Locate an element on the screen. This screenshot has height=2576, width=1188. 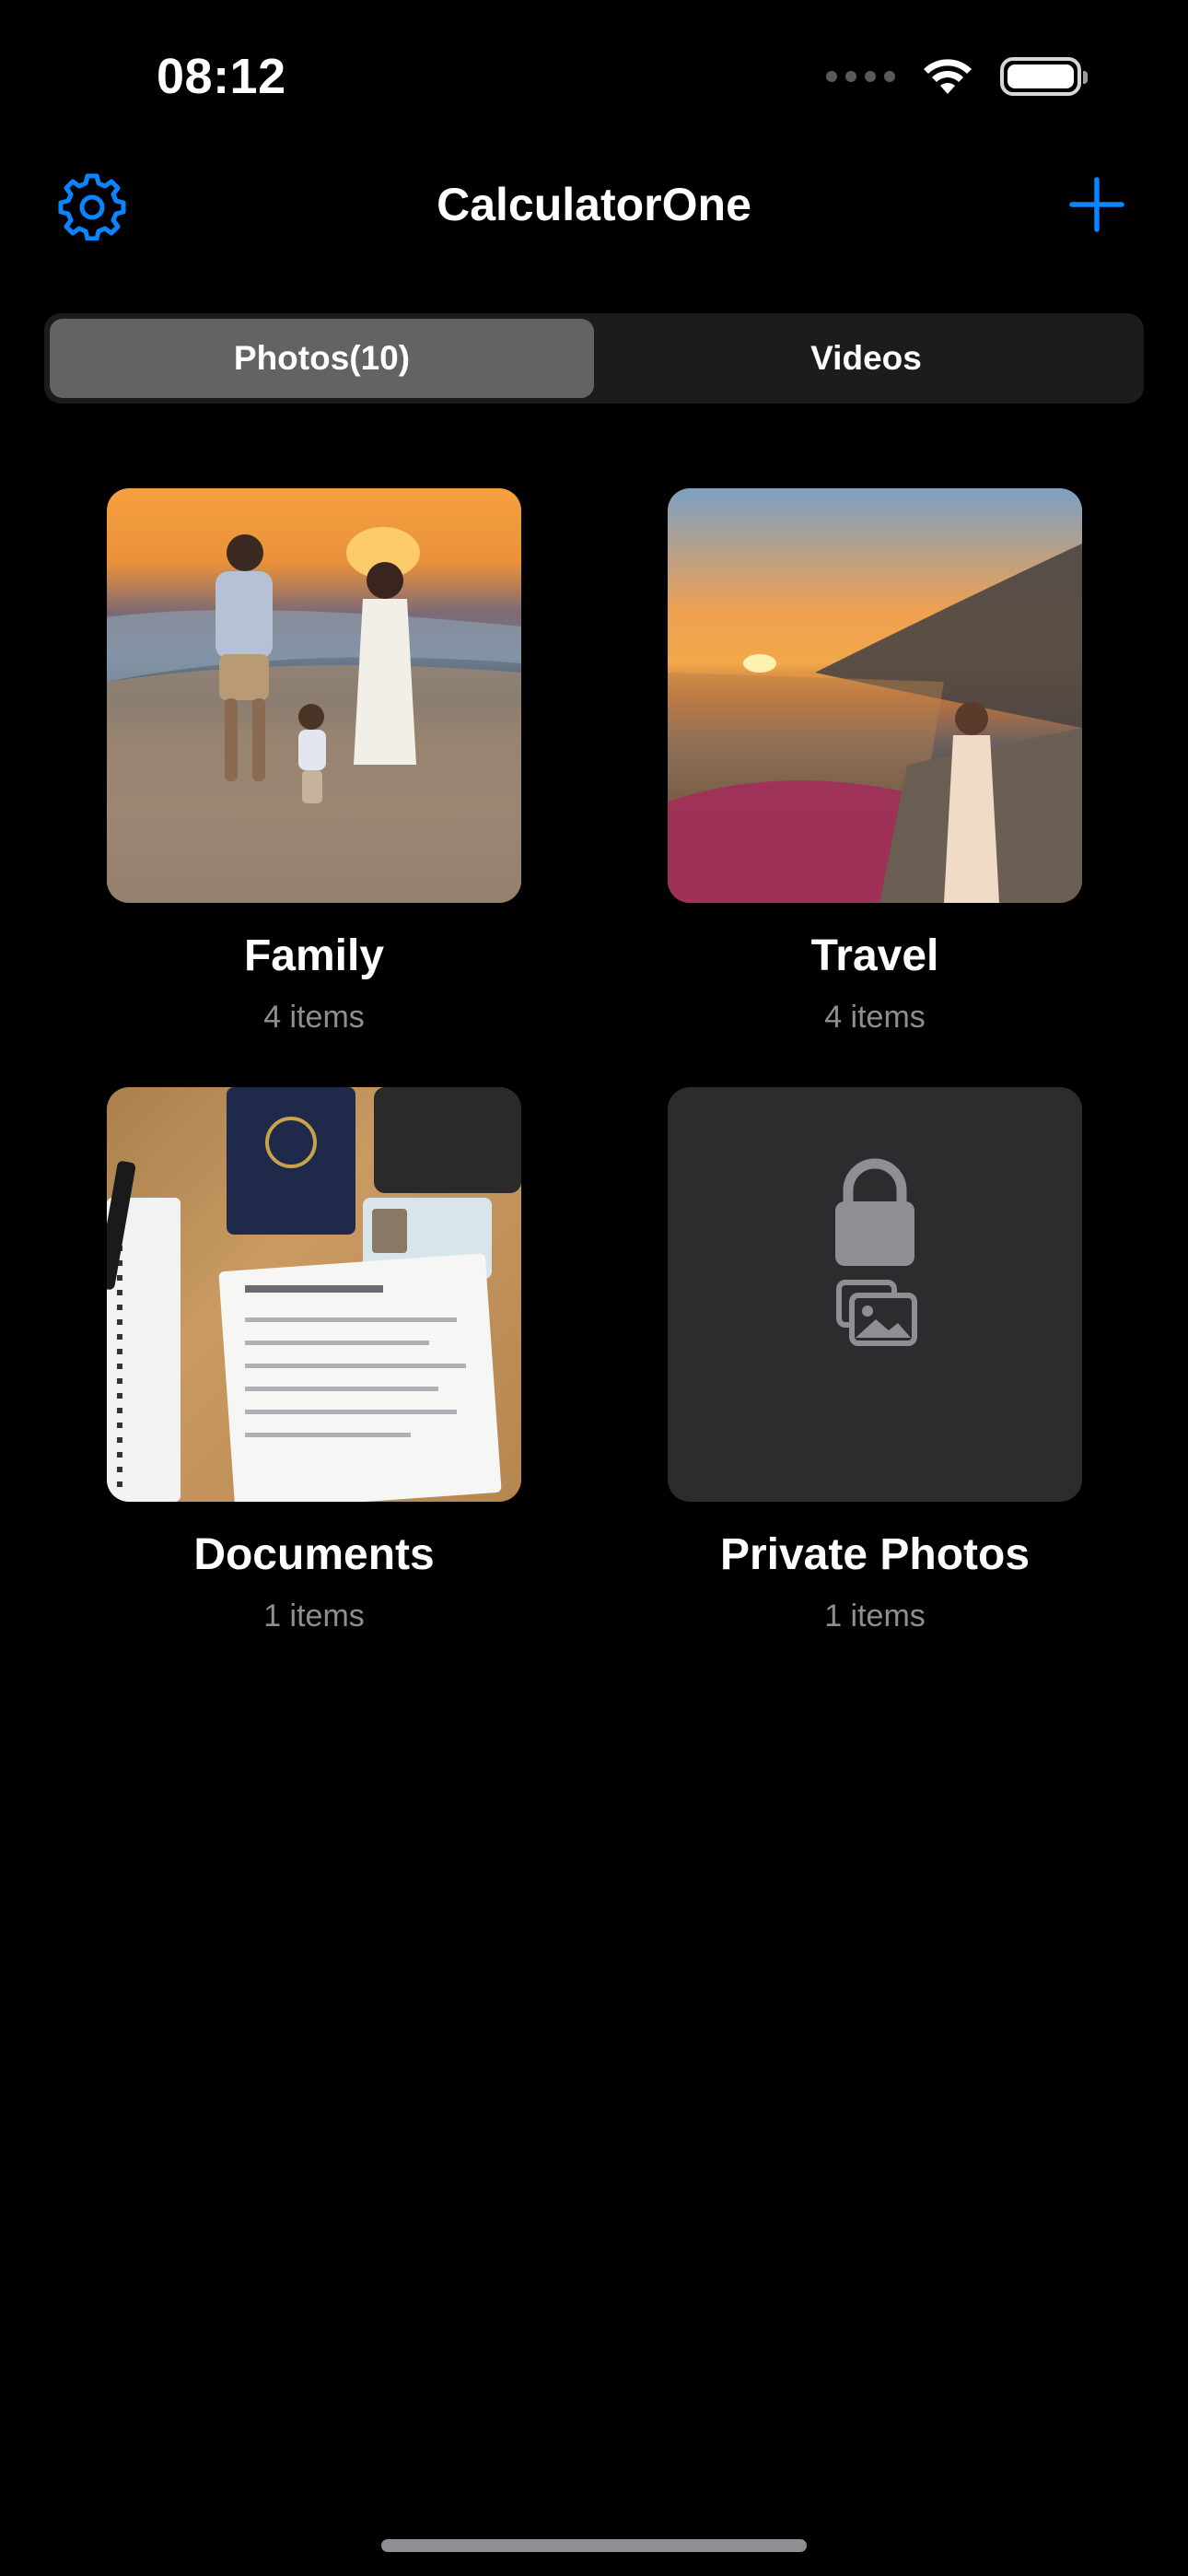
wifi-icon is located at coordinates (948, 76).